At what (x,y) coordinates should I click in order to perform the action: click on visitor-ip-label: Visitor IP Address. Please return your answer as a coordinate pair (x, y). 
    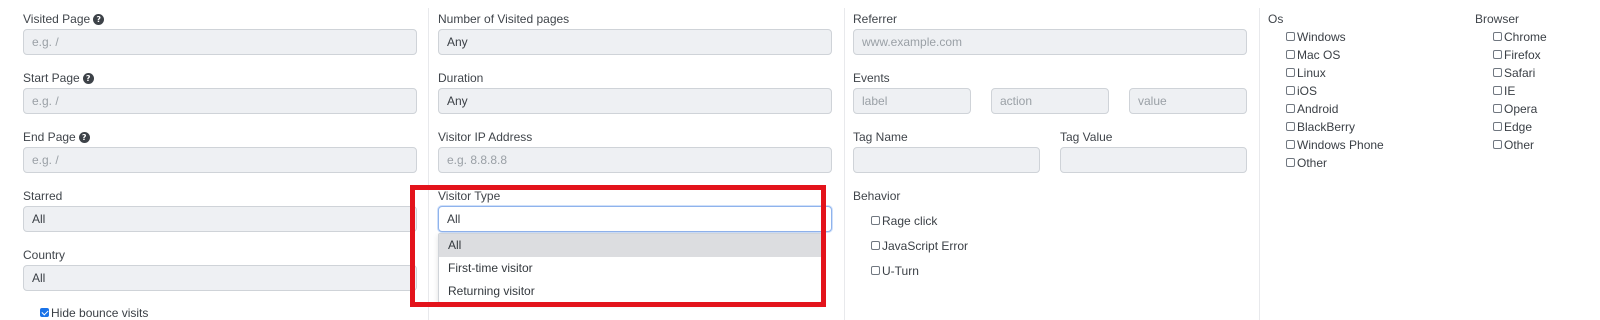
    Looking at the image, I should click on (485, 137).